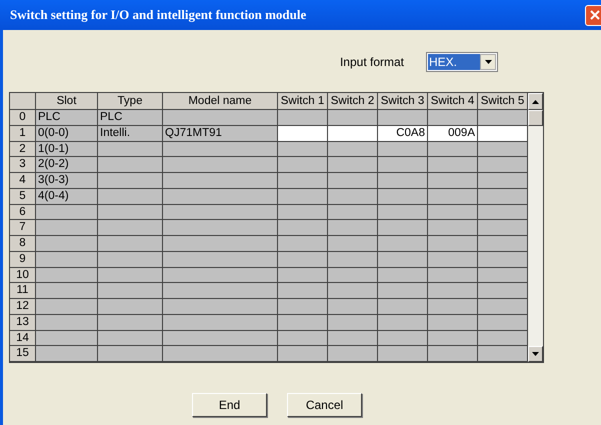 This screenshot has height=425, width=601. Describe the element at coordinates (23, 322) in the screenshot. I see `row-header: 13` at that location.